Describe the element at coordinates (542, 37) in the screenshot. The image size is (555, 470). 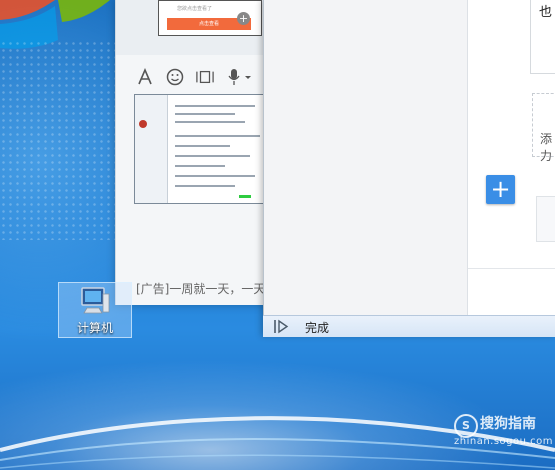
I see `text-box: 也` at that location.